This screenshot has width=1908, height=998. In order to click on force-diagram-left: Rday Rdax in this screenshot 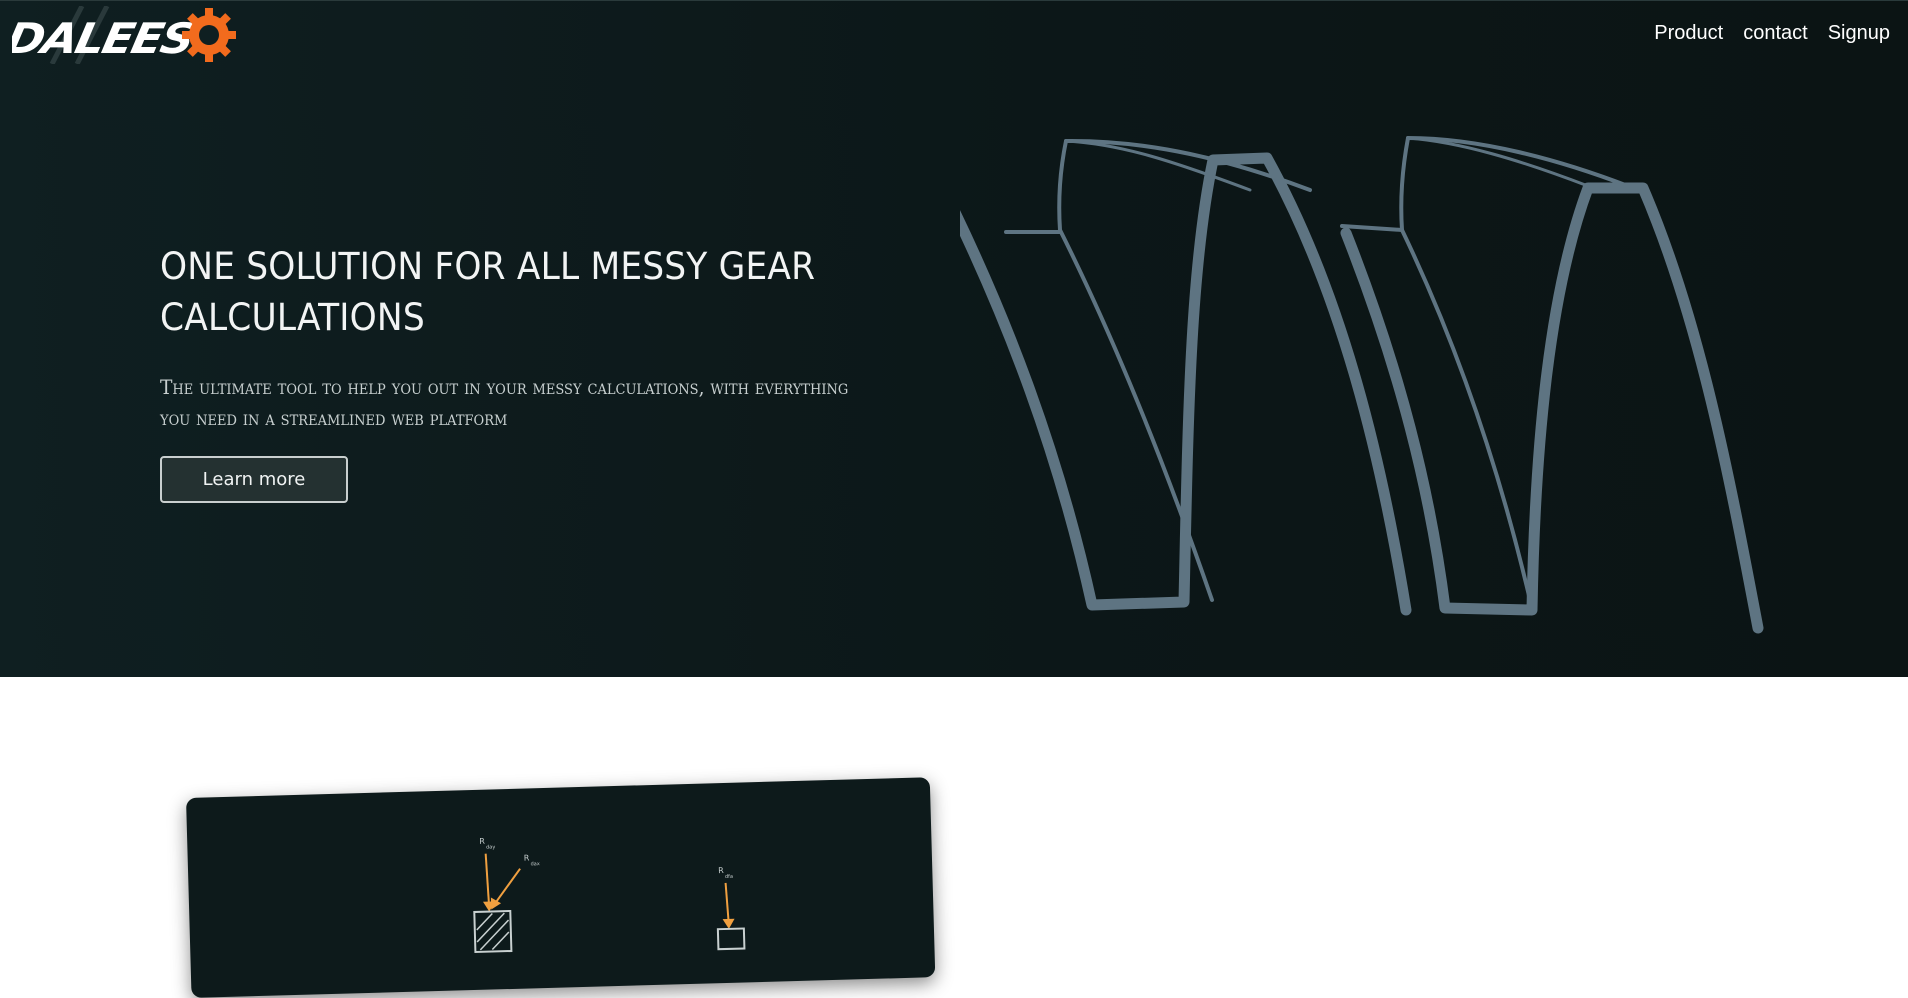, I will do `click(506, 895)`.